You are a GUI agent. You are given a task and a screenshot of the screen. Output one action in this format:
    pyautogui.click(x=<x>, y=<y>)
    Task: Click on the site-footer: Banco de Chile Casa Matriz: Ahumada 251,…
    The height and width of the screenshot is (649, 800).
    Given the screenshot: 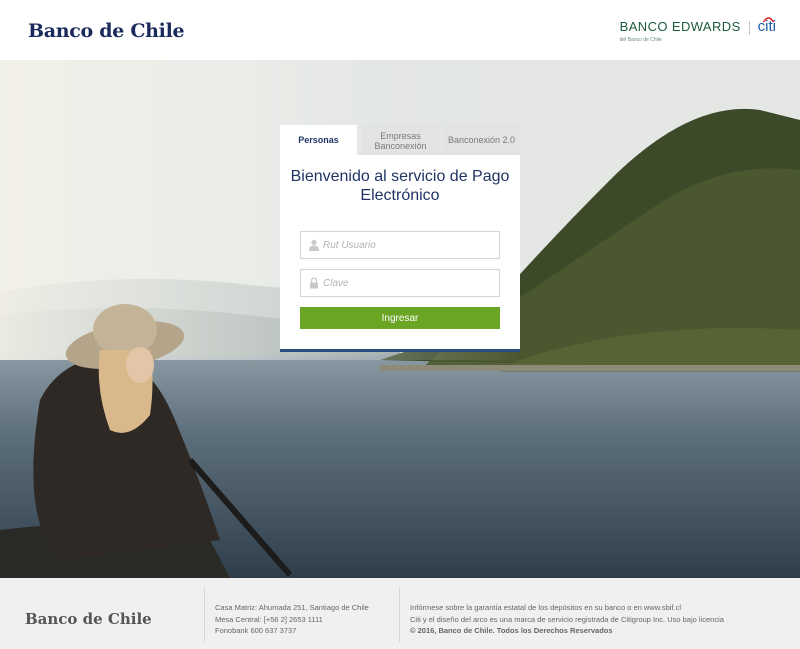 What is the action you would take?
    pyautogui.click(x=400, y=613)
    